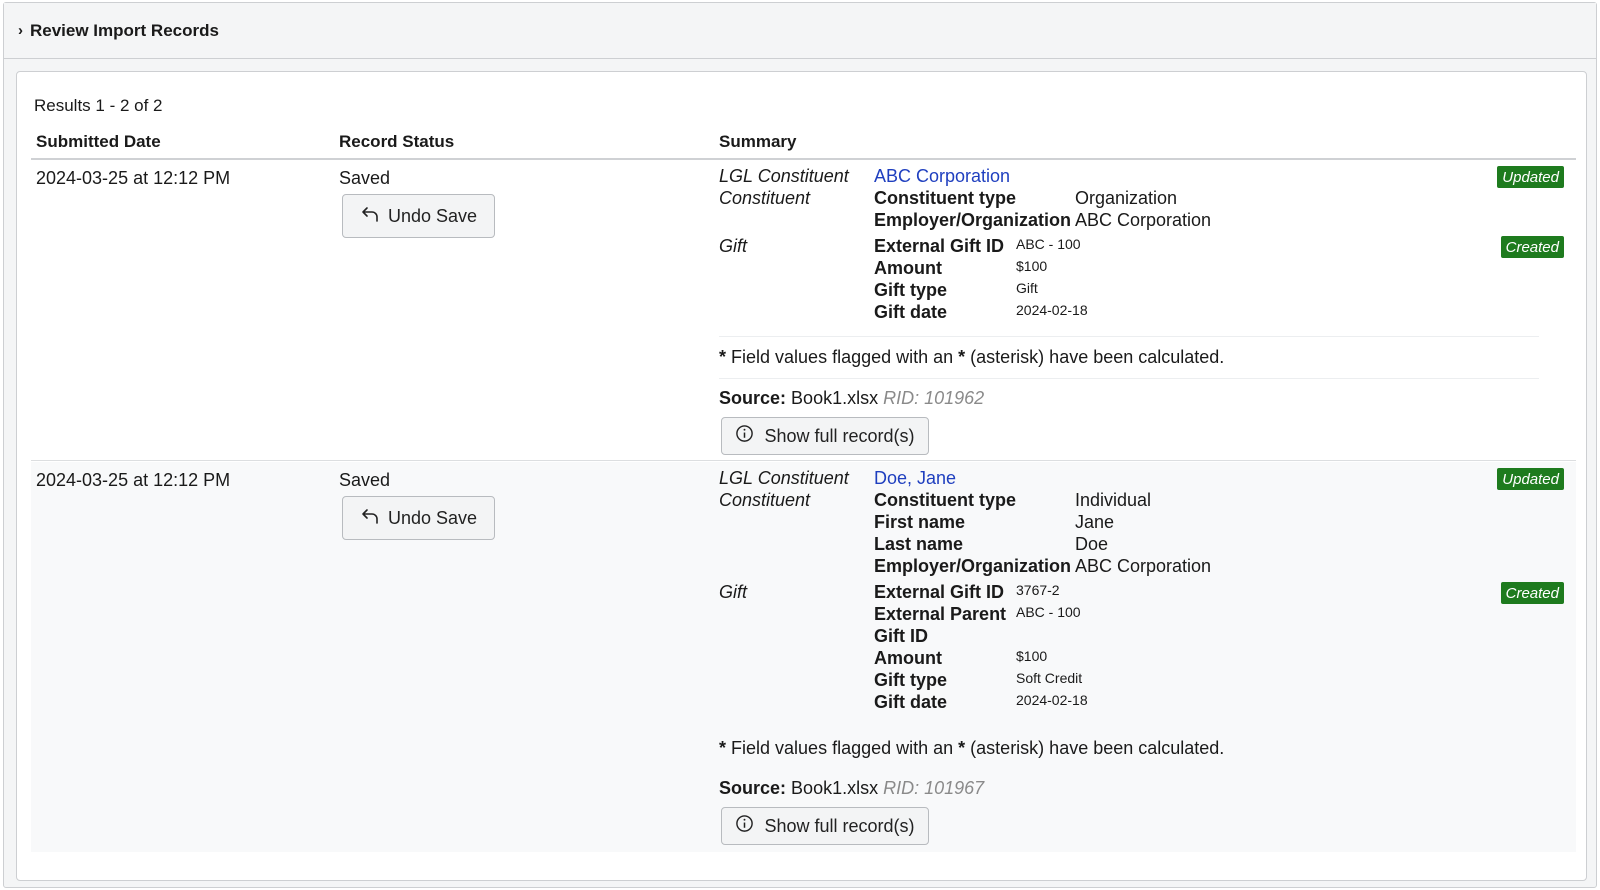  What do you see at coordinates (803, 145) in the screenshot?
I see `table-header: Submitted Date Record Status Summary` at bounding box center [803, 145].